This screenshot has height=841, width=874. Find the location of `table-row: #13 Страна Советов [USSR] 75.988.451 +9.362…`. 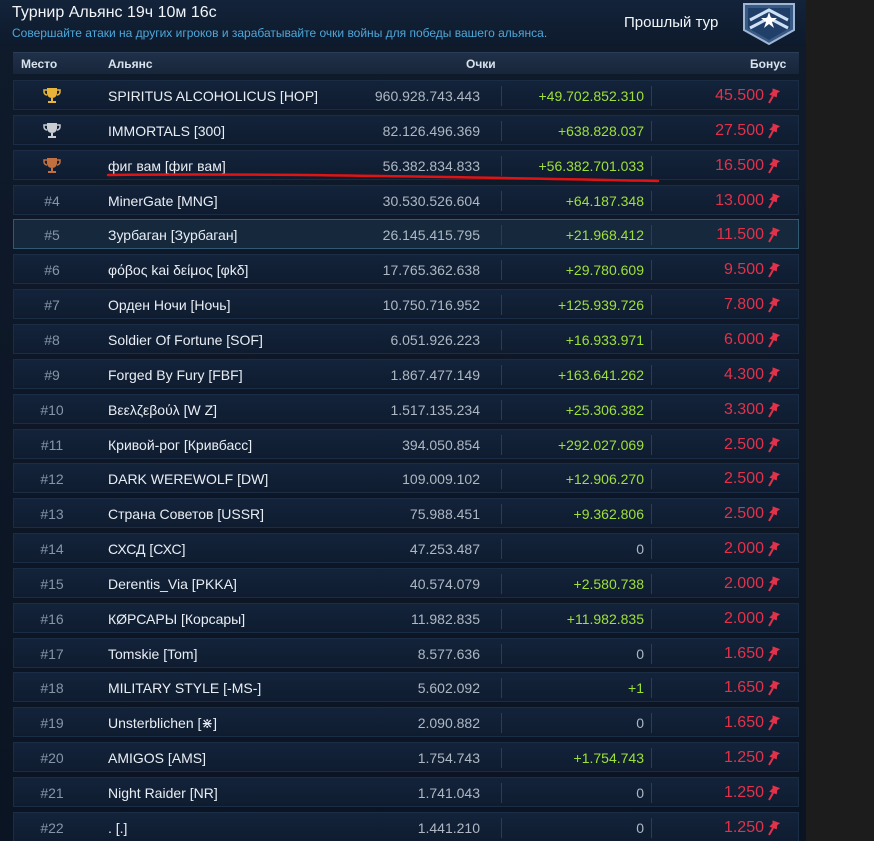

table-row: #13 Страна Советов [USSR] 75.988.451 +9.362… is located at coordinates (406, 513).